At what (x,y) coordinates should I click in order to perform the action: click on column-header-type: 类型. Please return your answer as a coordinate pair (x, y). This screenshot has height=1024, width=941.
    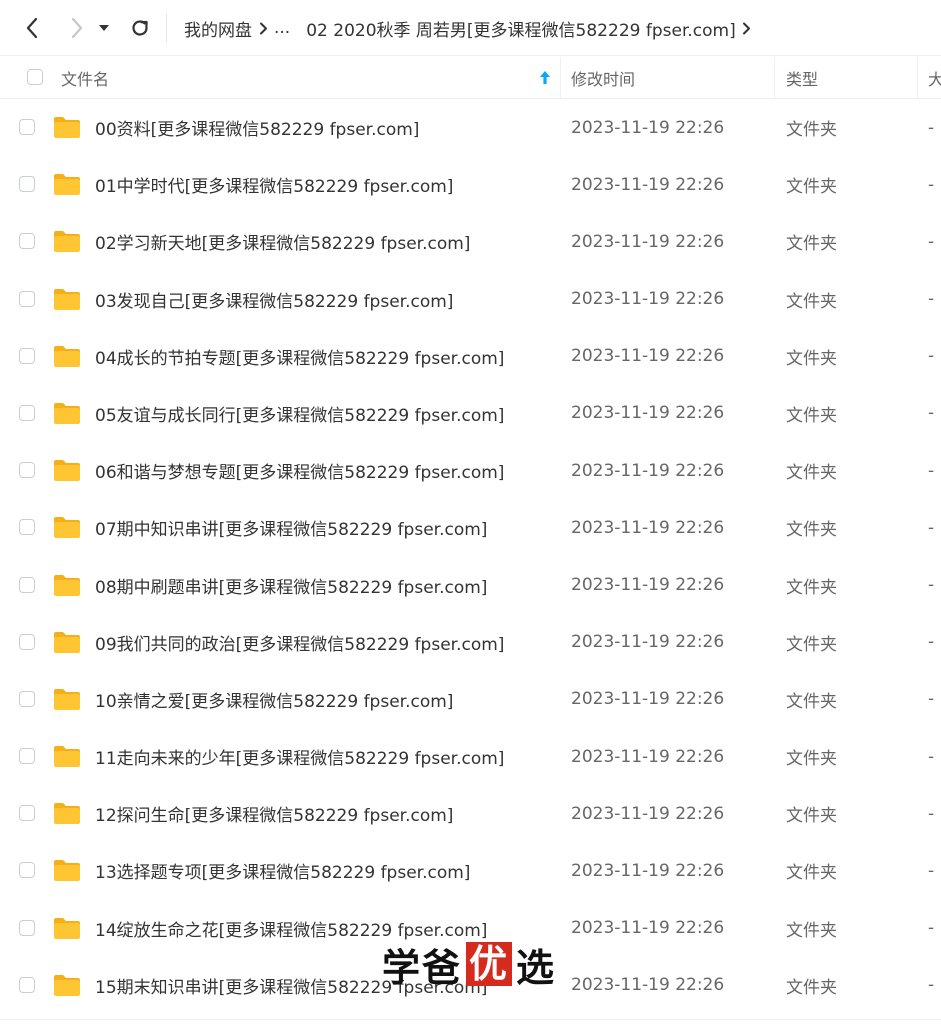
    Looking at the image, I should click on (802, 77).